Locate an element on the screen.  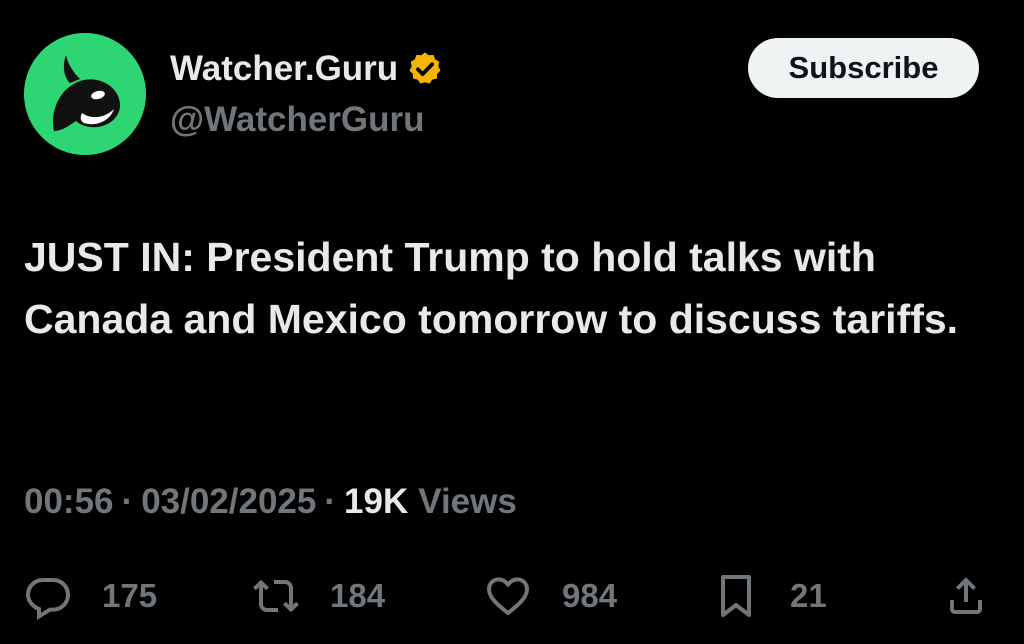
action-bar: 175 184 984 21 is located at coordinates (512, 596).